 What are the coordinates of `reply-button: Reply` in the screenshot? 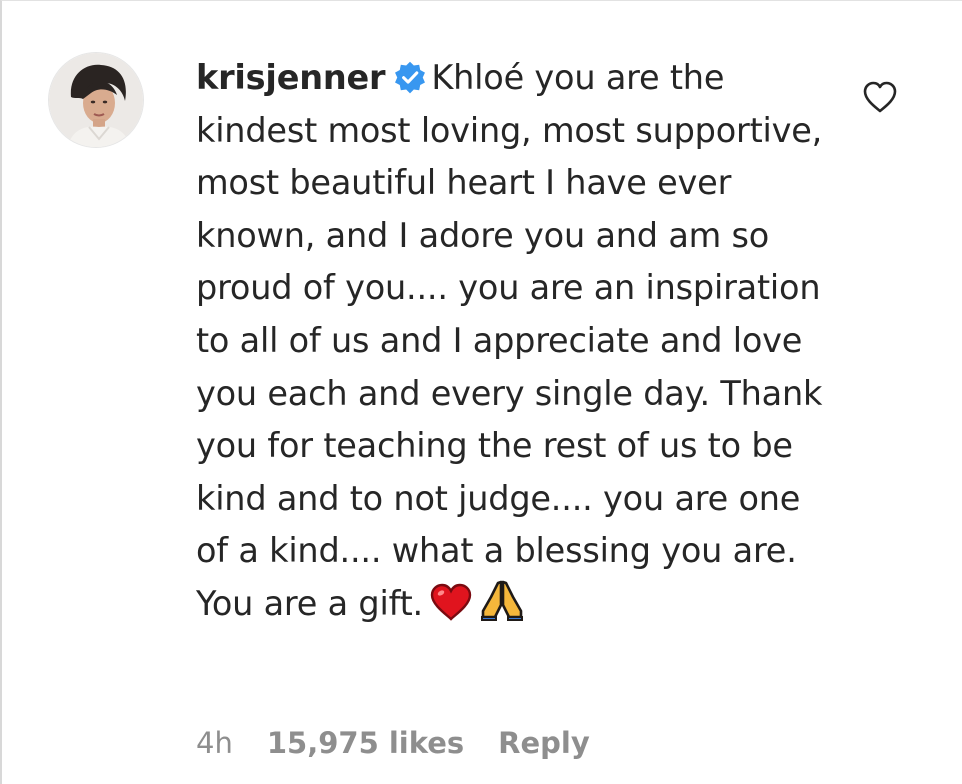 It's located at (544, 743).